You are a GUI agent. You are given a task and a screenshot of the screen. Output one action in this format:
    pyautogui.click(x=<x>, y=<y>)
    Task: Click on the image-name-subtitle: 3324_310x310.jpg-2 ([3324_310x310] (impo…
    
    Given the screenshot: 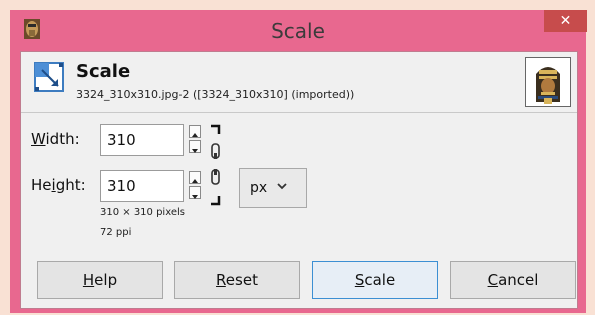 What is the action you would take?
    pyautogui.click(x=215, y=94)
    